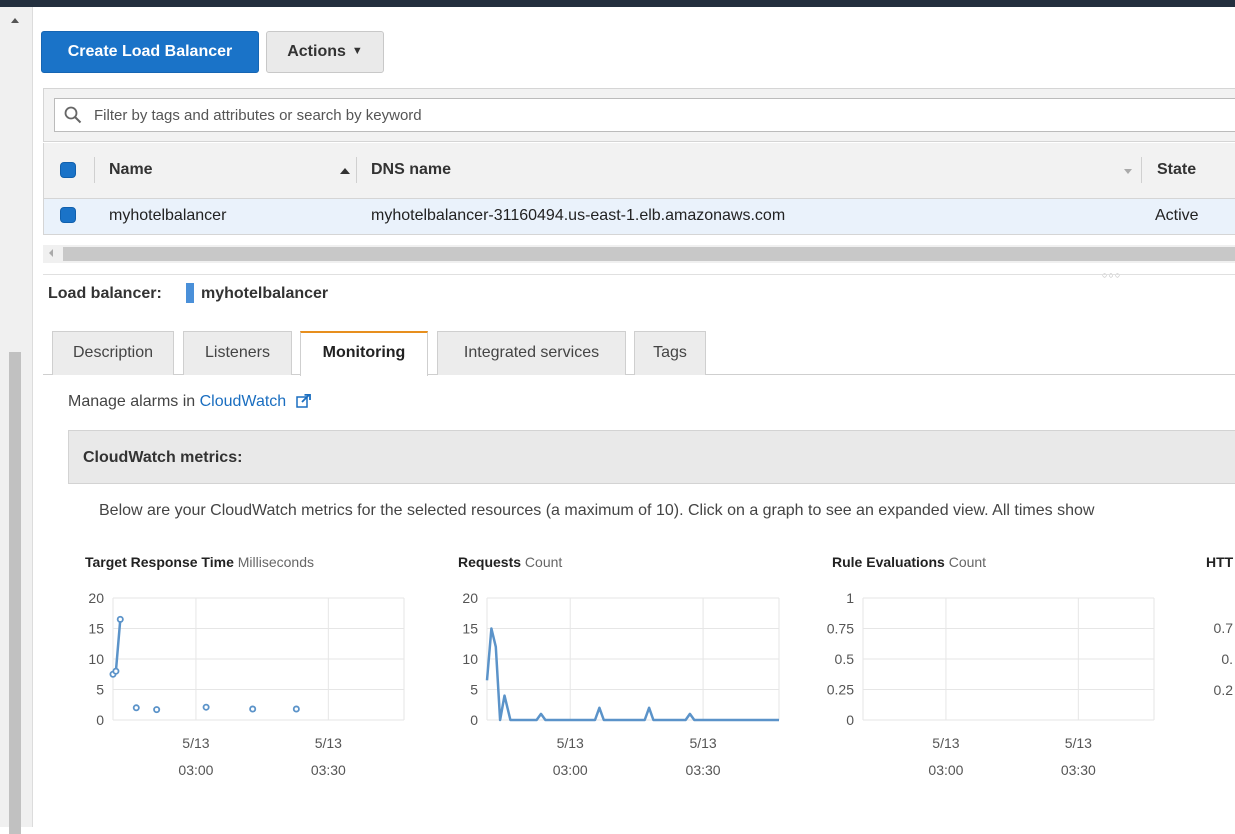 Image resolution: width=1235 pixels, height=834 pixels. I want to click on selection-marker, so click(190, 293).